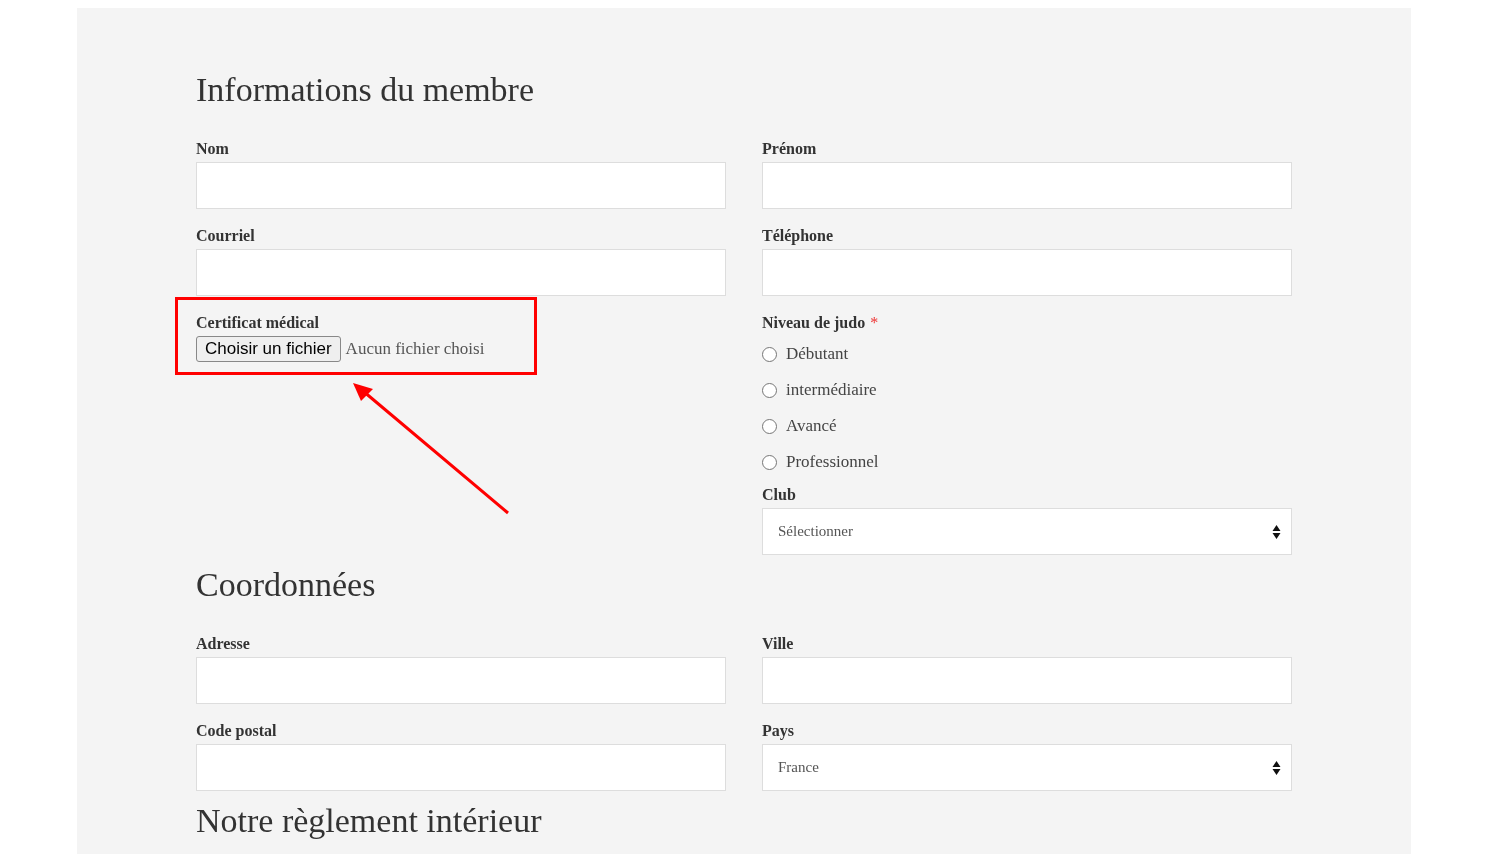 The width and height of the screenshot is (1490, 854). What do you see at coordinates (237, 731) in the screenshot?
I see `field-label: Code postal` at bounding box center [237, 731].